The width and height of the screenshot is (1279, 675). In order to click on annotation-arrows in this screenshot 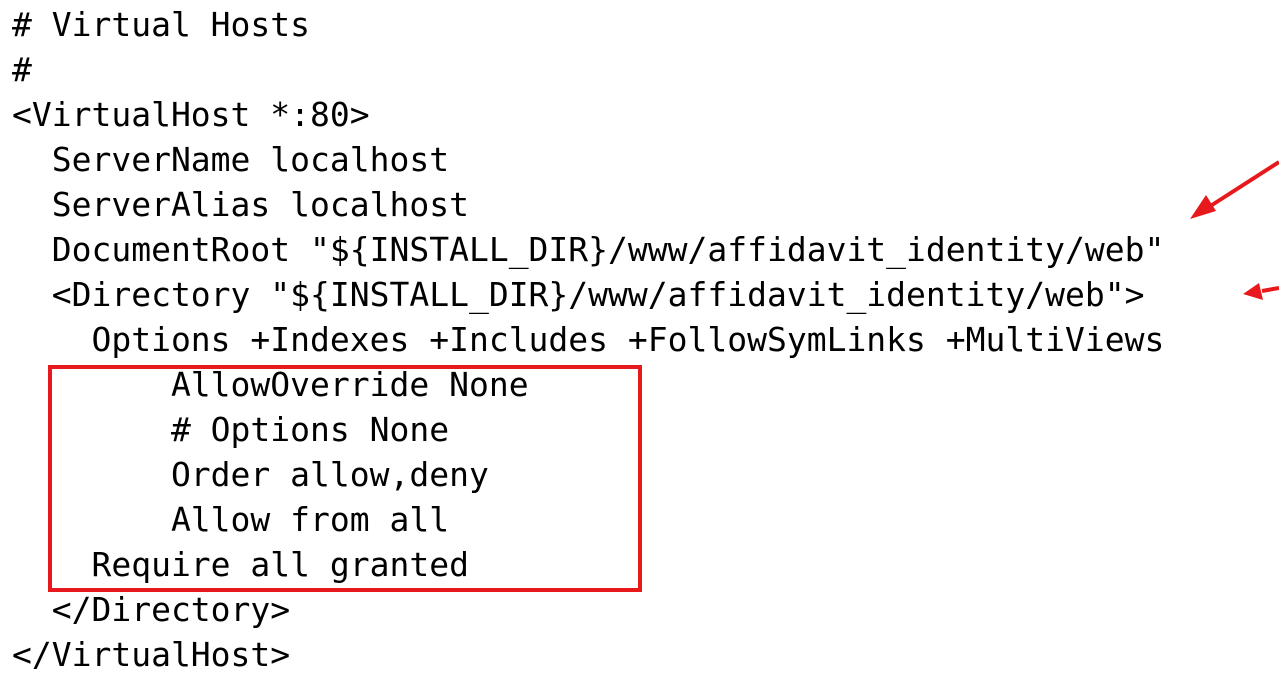, I will do `click(1234, 230)`.